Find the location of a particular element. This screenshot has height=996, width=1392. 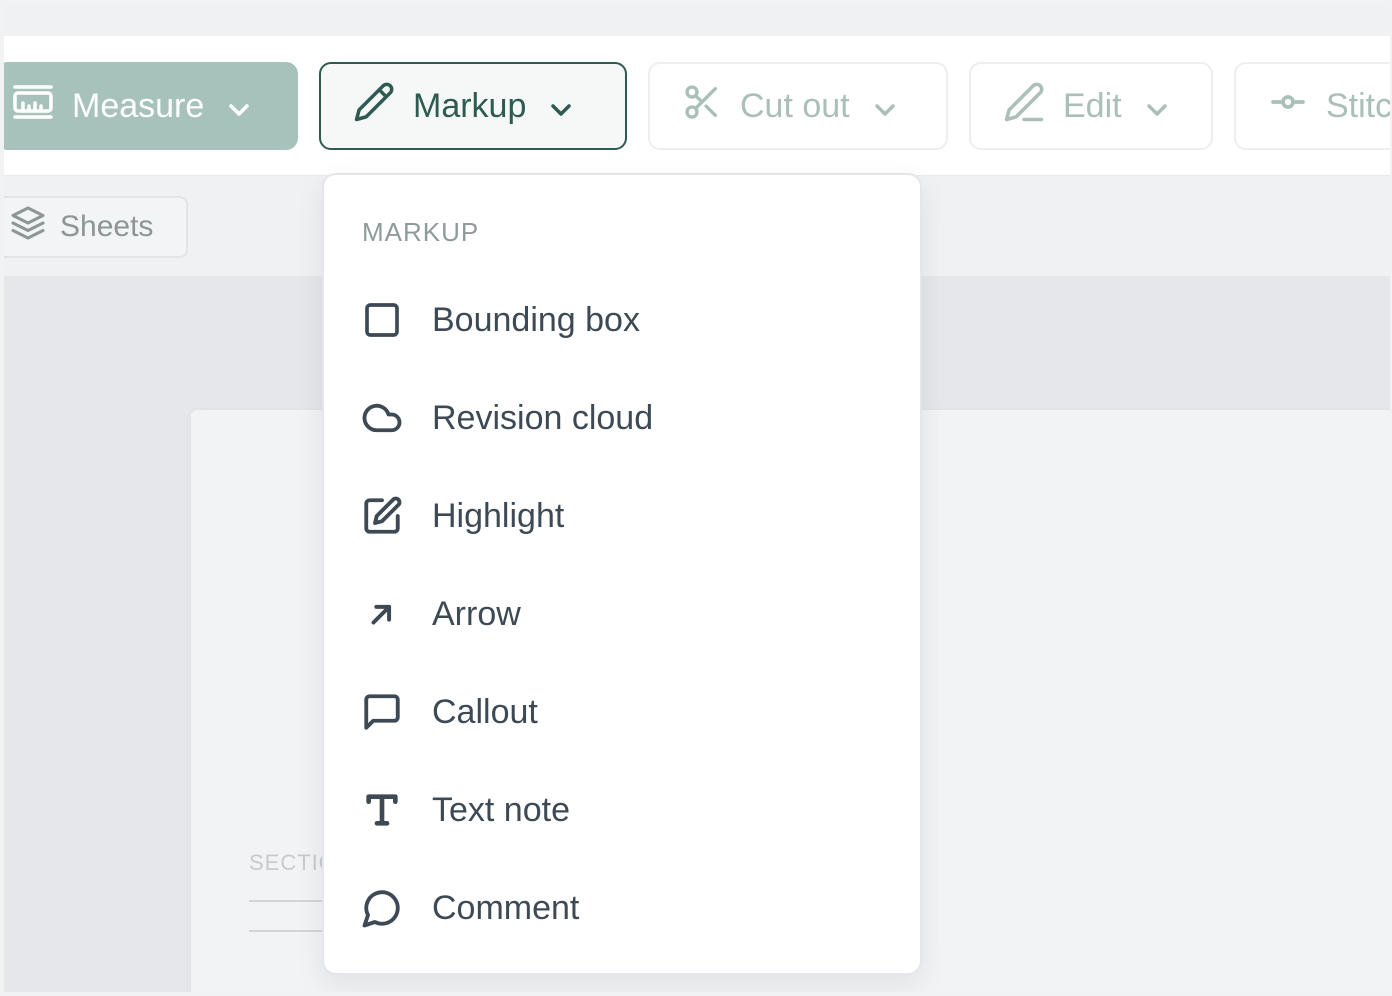

scissors-icon is located at coordinates (702, 106).